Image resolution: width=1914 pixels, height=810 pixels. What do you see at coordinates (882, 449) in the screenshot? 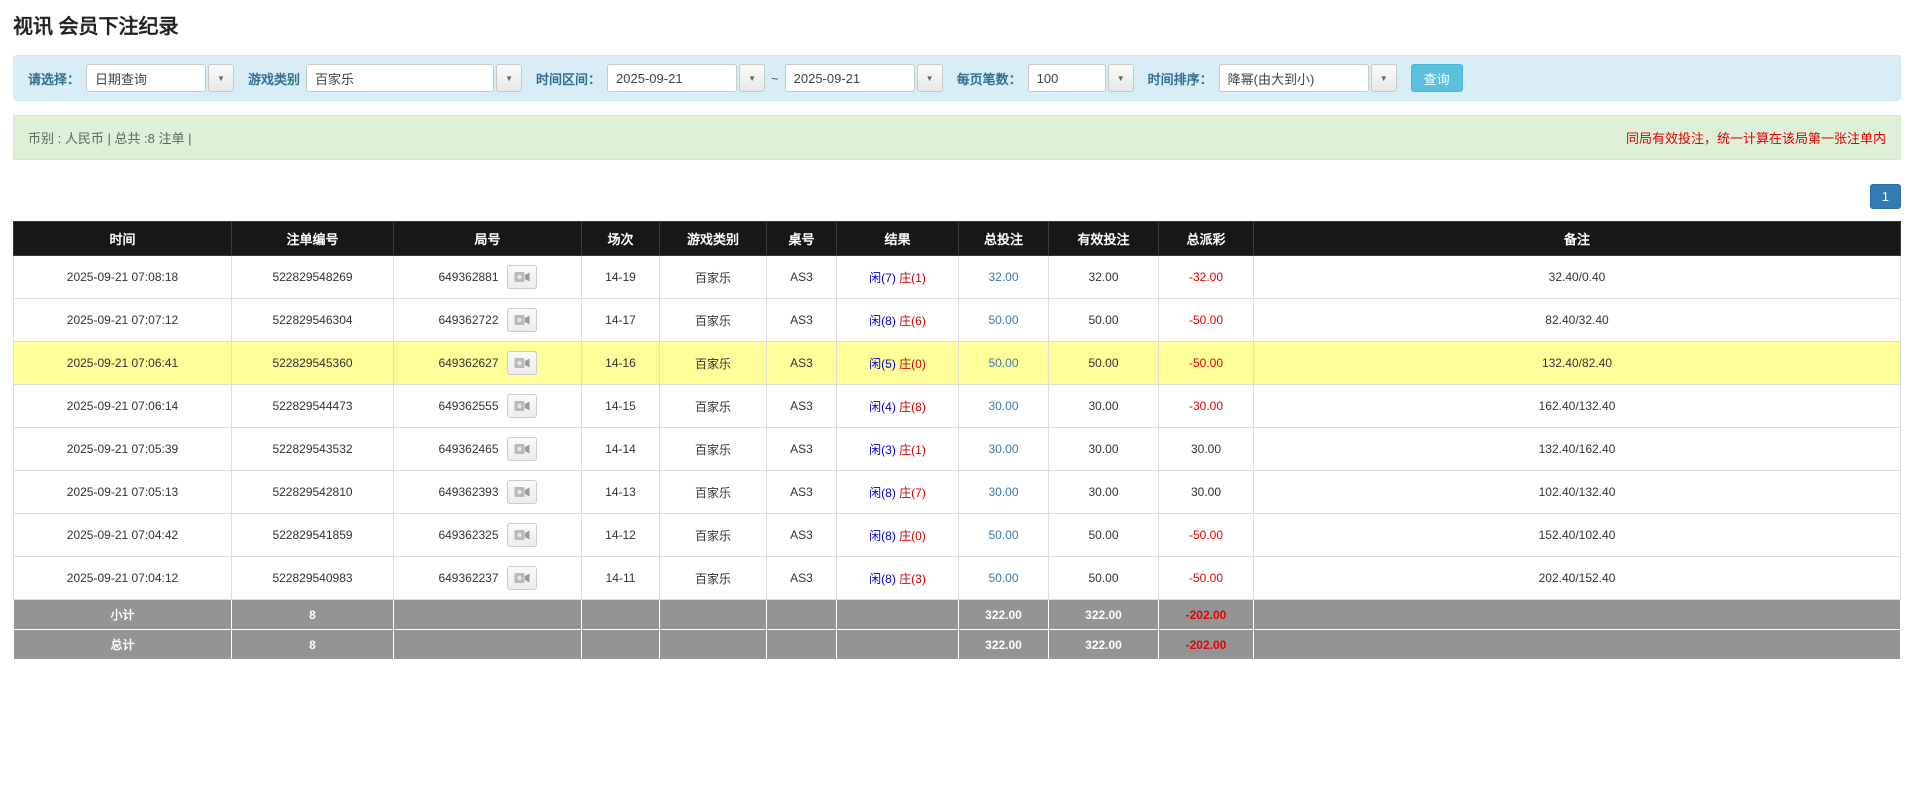
I see `result-player: 闲(3)` at bounding box center [882, 449].